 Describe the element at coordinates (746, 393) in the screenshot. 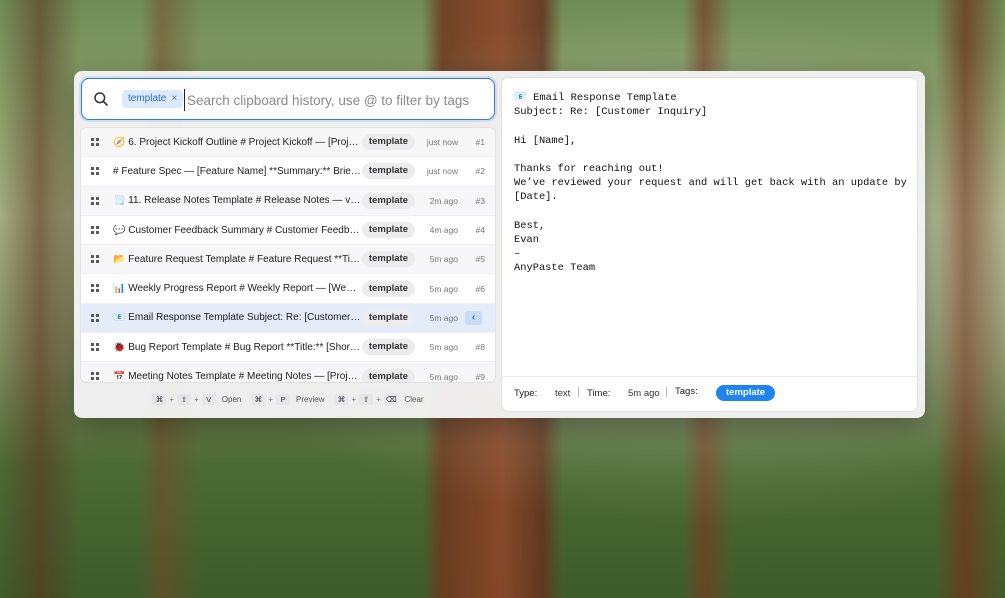

I see `tag-badge: template` at that location.